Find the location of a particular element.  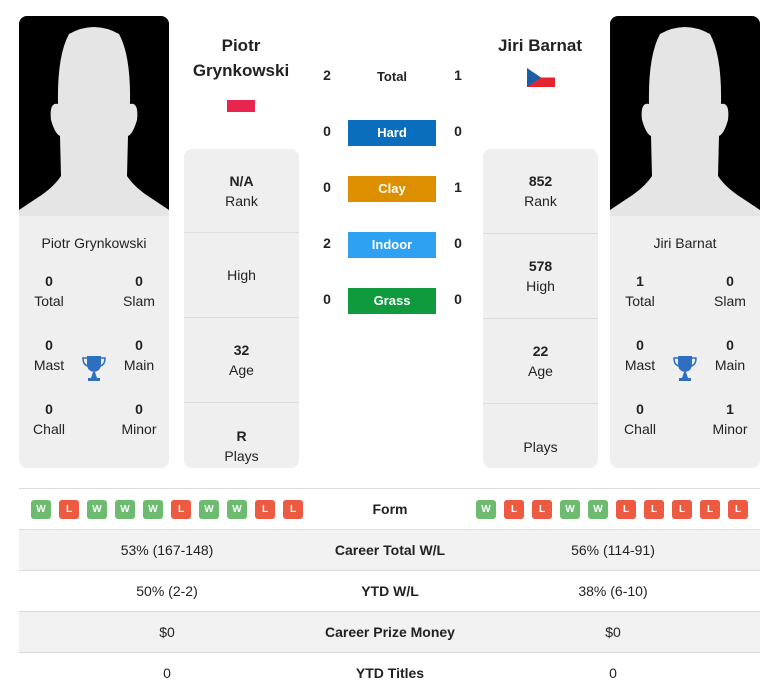

h2h-clay-right: 1 is located at coordinates (458, 187).